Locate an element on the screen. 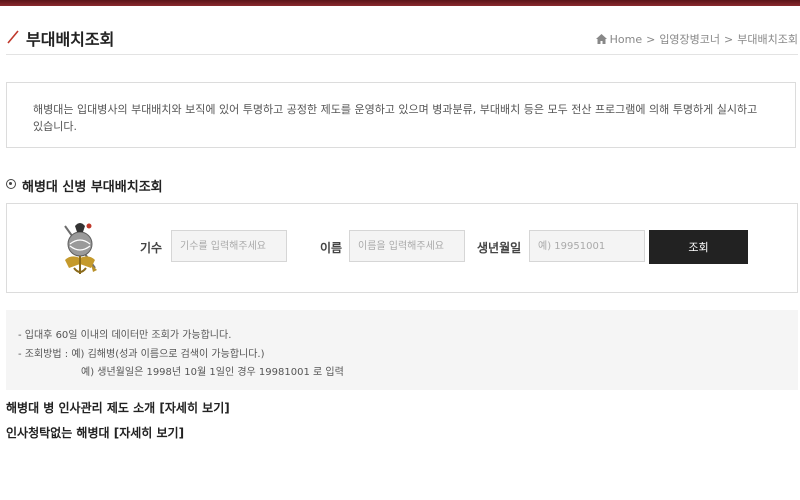  notice-line-2: - 조회방법 : 예) 김해병(성과 이름으로 검색이 가능합니다.) is located at coordinates (141, 354).